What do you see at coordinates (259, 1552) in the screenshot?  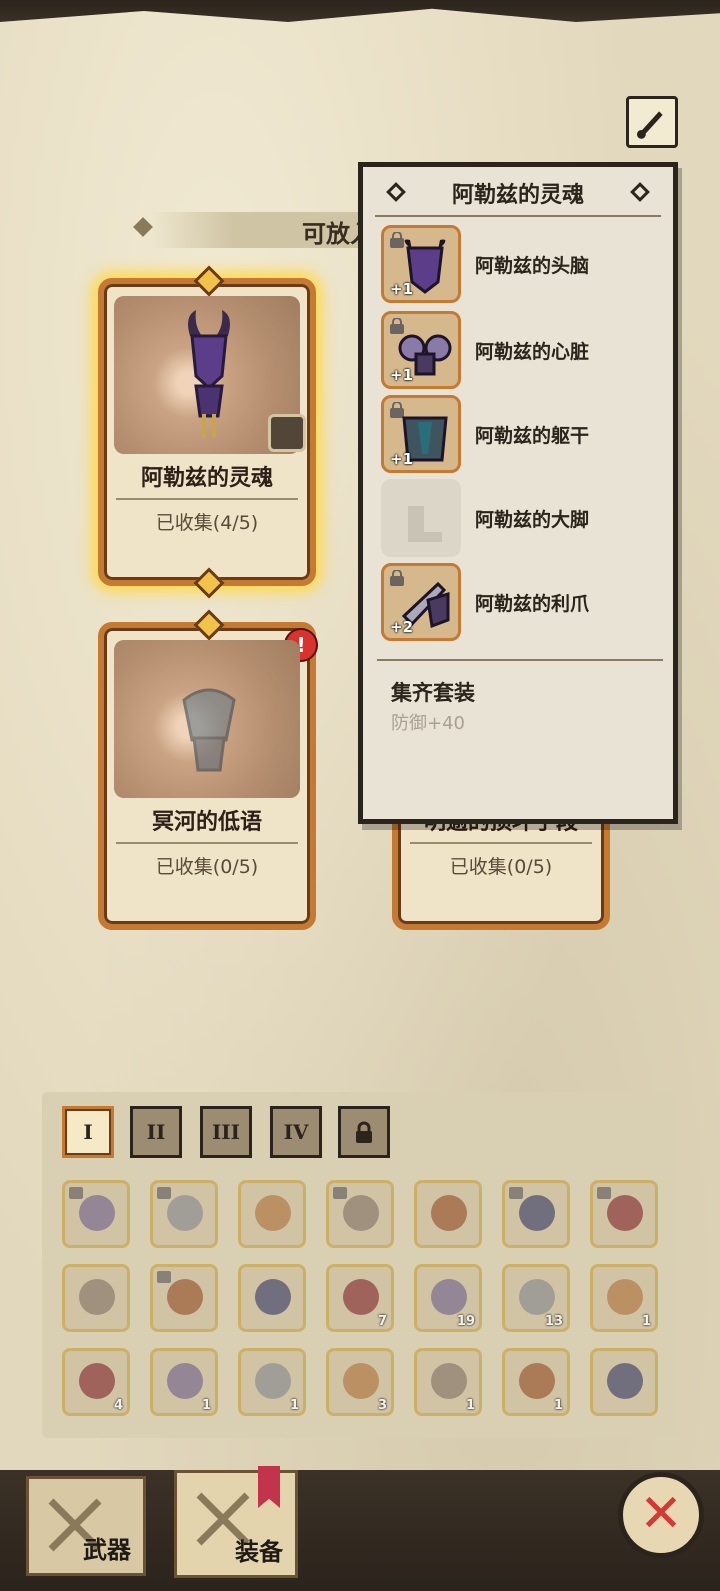 I see `equipment-tab-label: 装备` at bounding box center [259, 1552].